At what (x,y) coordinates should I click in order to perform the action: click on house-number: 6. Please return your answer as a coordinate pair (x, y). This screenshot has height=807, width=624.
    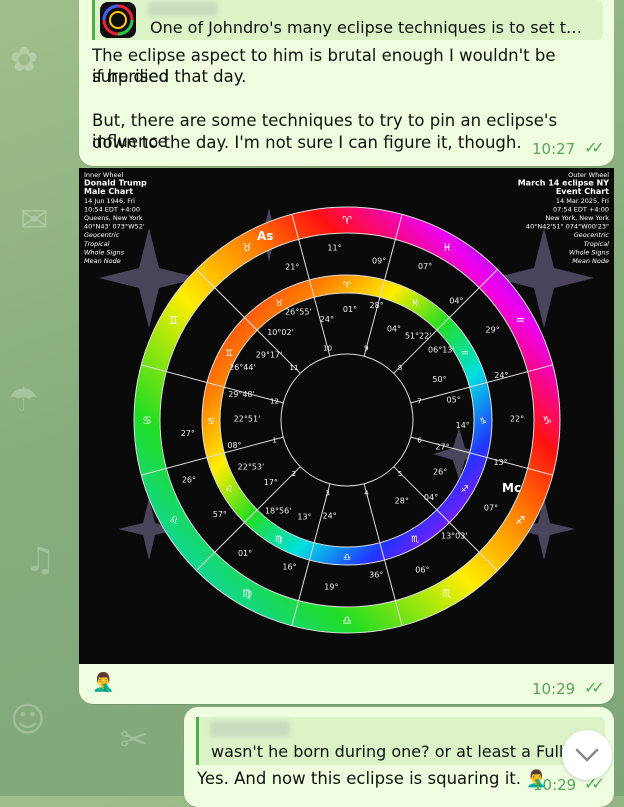
    Looking at the image, I should click on (419, 440).